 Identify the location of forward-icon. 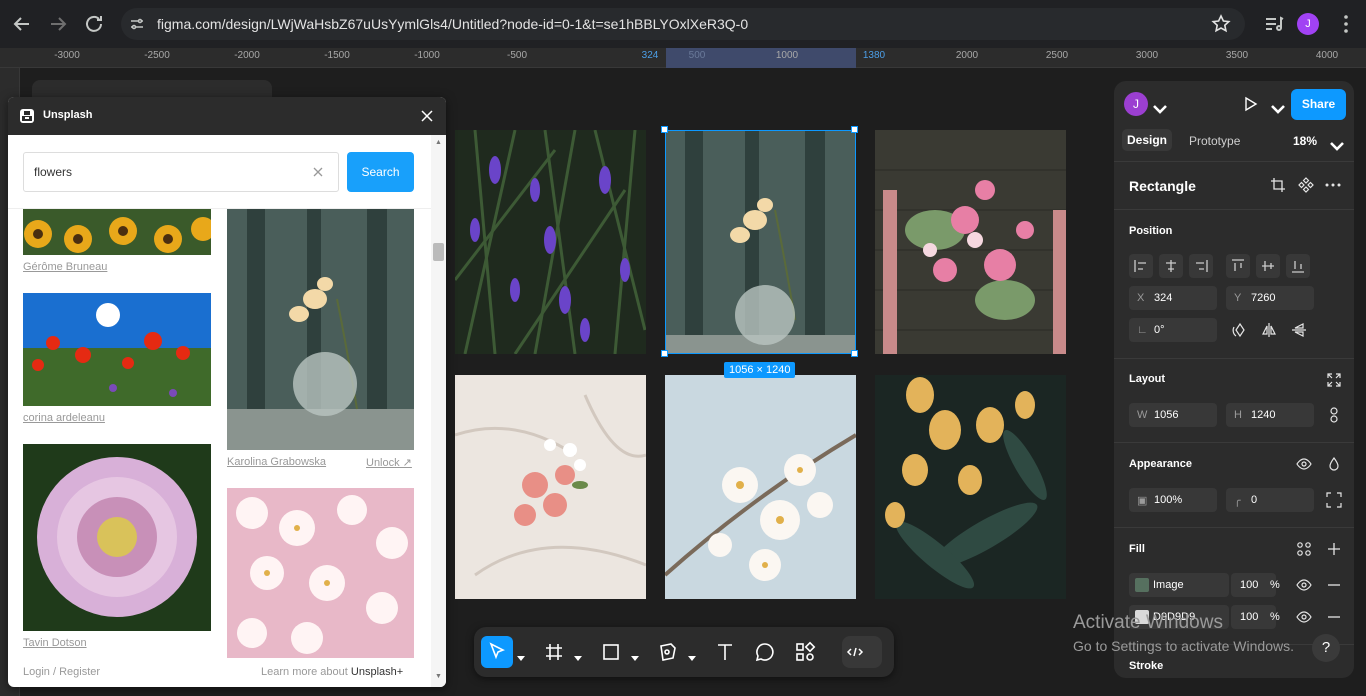
(58, 24).